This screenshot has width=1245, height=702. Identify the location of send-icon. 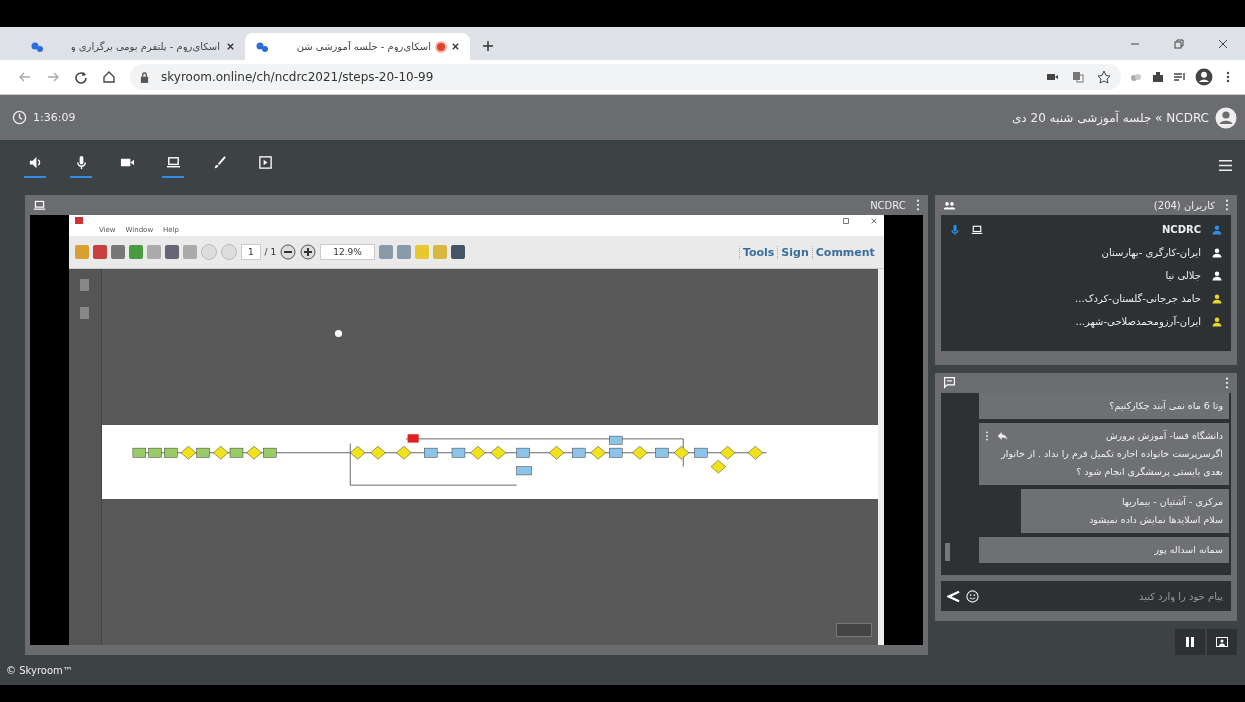
(953, 596).